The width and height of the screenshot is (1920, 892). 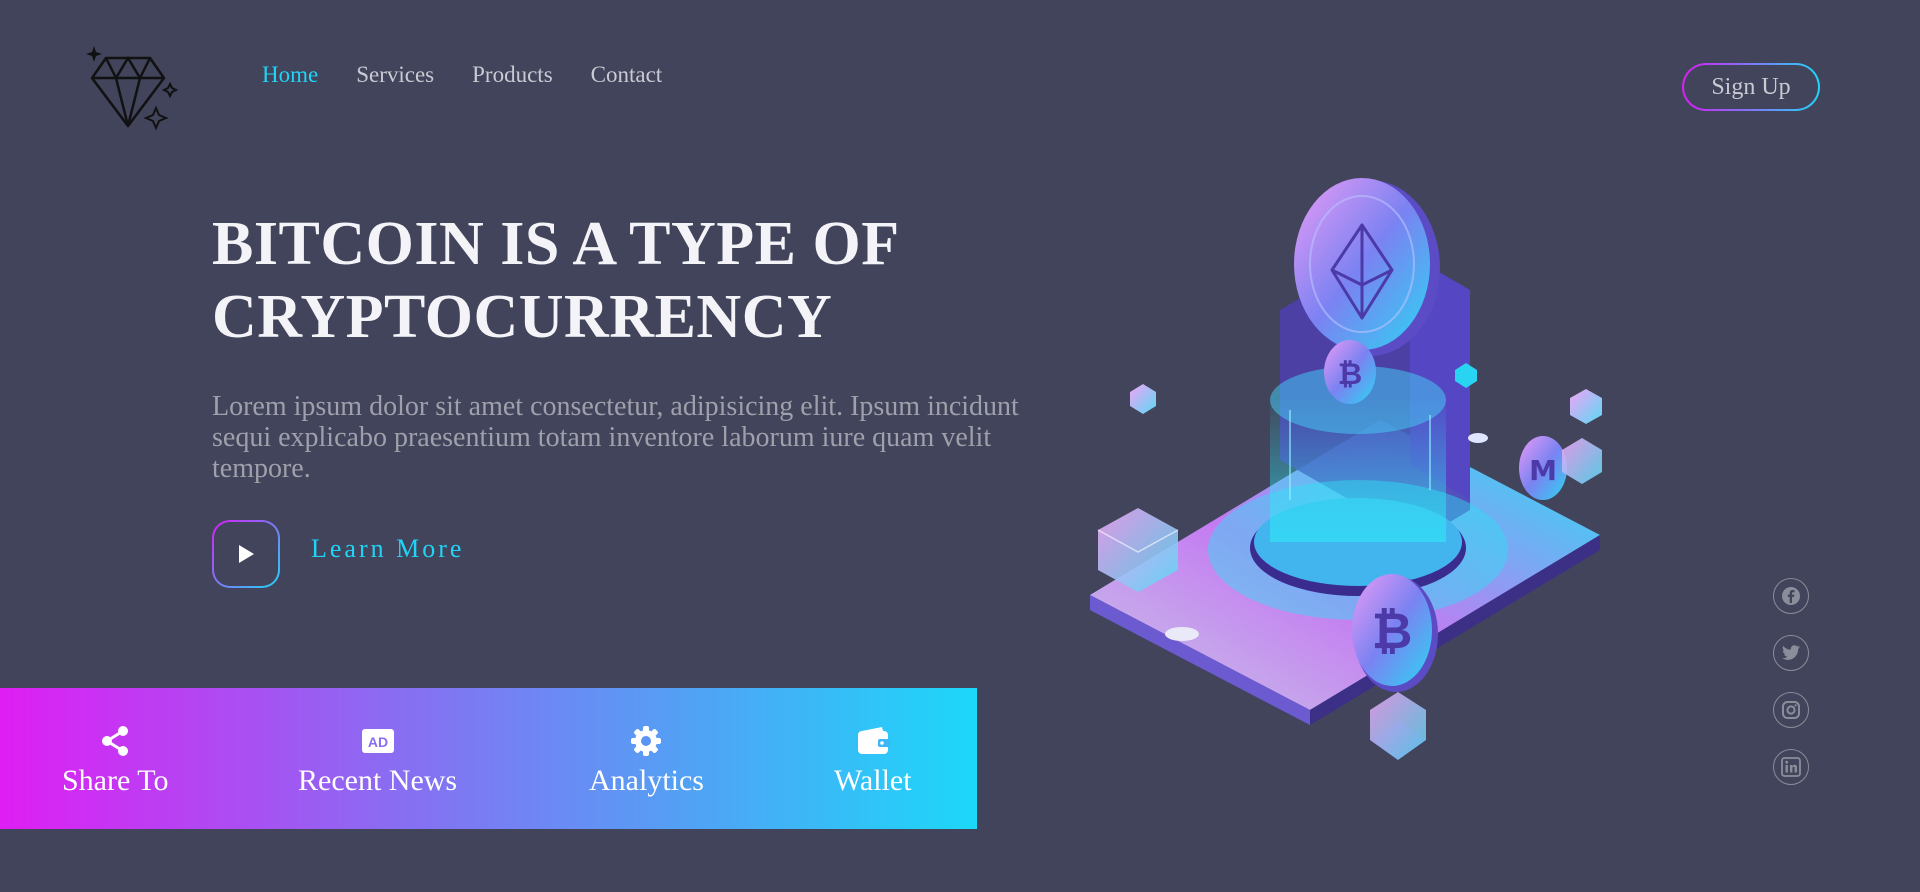 What do you see at coordinates (378, 780) in the screenshot?
I see `feature-recent-news-label: Recent News` at bounding box center [378, 780].